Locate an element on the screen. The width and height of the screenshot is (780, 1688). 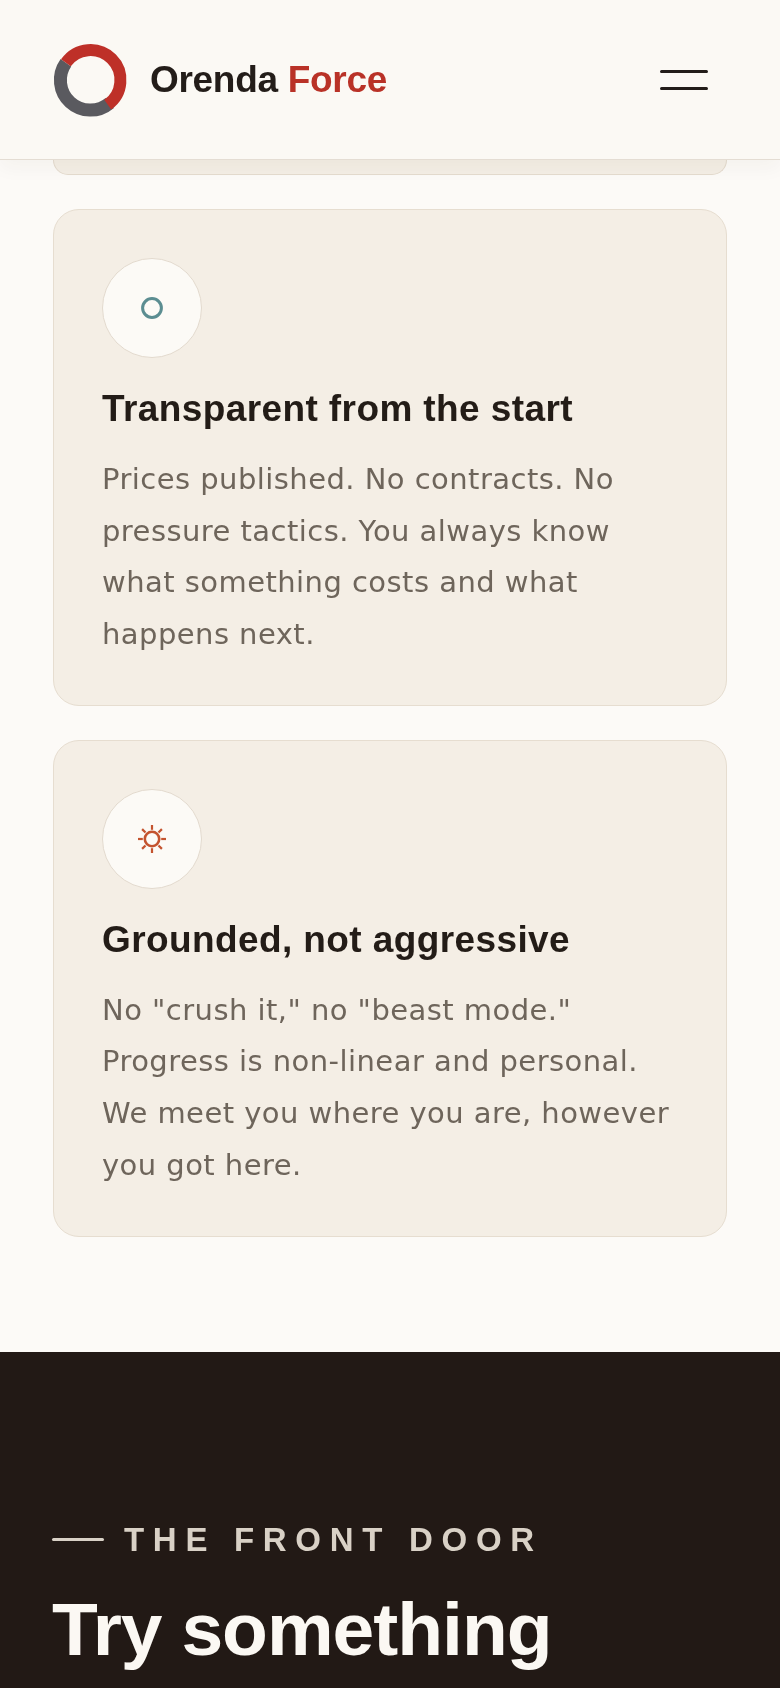
menu-button is located at coordinates (684, 79).